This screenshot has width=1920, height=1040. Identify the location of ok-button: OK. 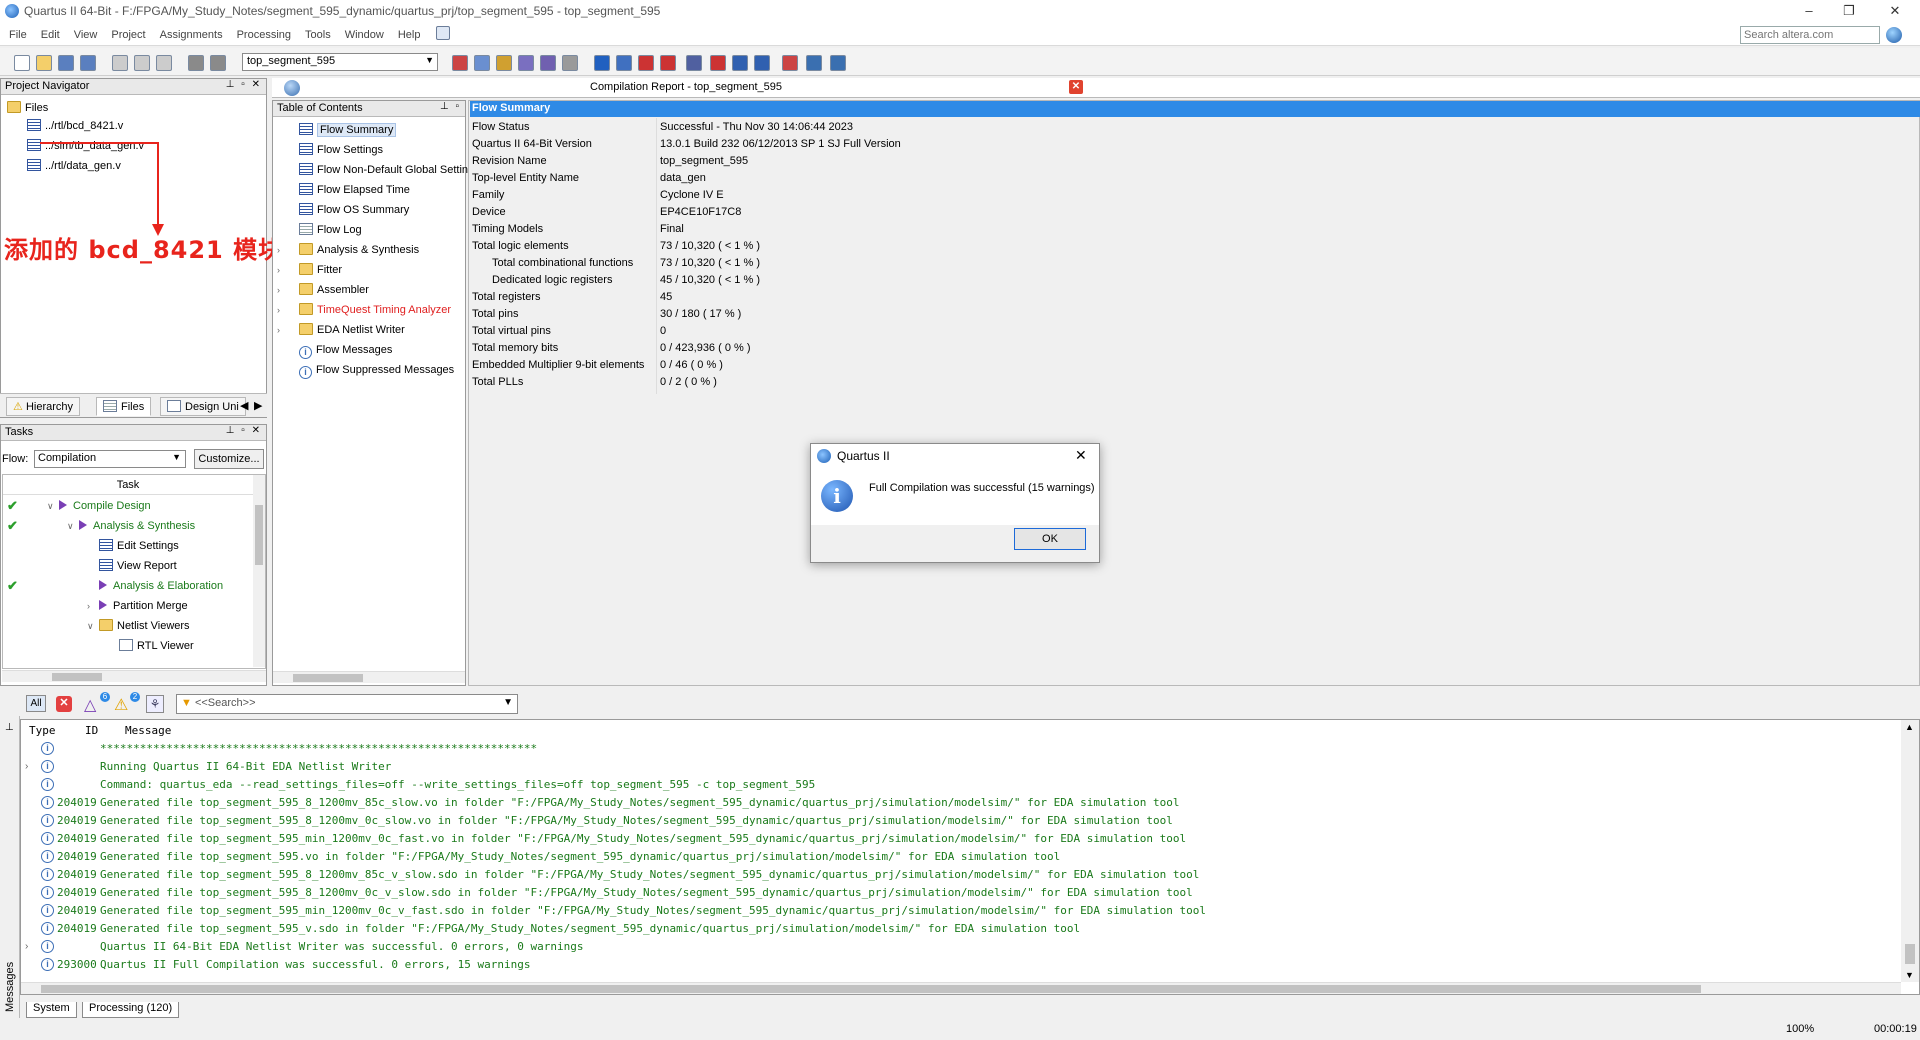
(1050, 539).